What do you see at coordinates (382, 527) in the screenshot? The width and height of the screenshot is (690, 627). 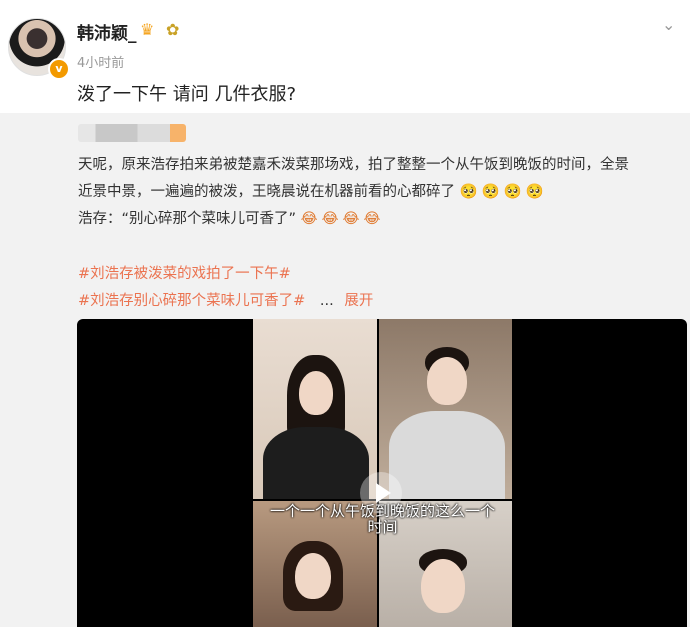 I see `subtitle-line-2: 时间` at bounding box center [382, 527].